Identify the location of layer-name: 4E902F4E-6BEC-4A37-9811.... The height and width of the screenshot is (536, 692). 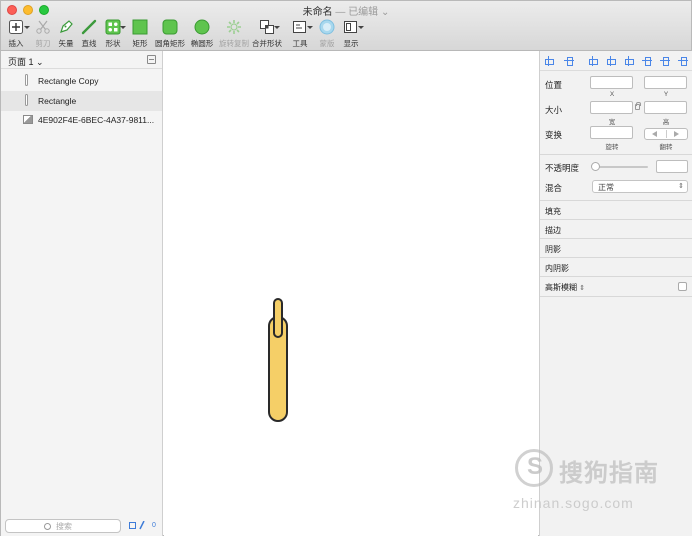
(96, 120).